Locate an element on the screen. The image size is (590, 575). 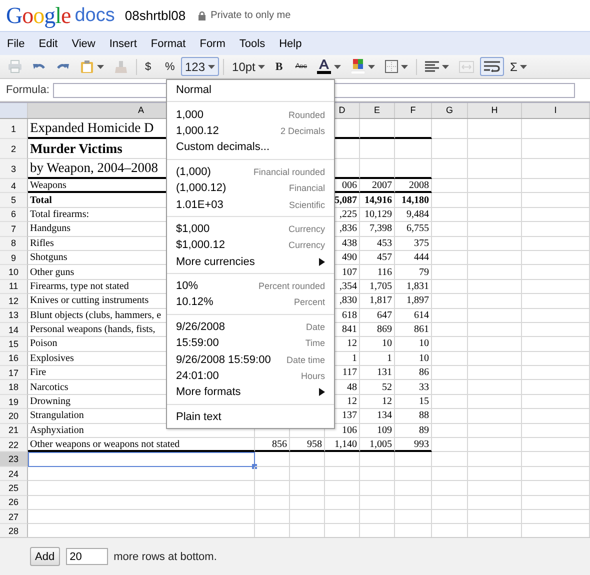
menu-item: File is located at coordinates (16, 44).